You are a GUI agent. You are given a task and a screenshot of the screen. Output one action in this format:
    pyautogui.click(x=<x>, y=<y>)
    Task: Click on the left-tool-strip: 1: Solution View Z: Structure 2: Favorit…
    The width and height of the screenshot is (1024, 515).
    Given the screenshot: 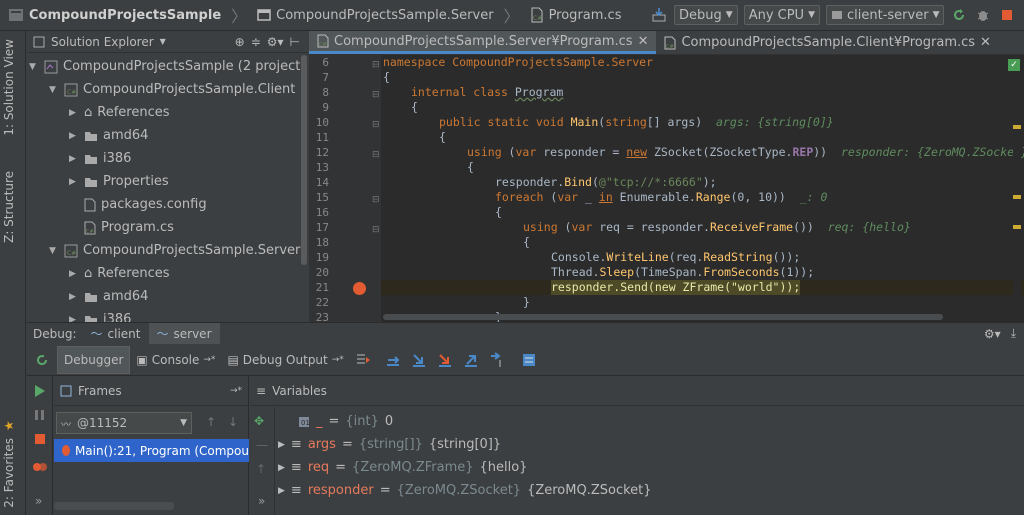 What is the action you would take?
    pyautogui.click(x=13, y=273)
    